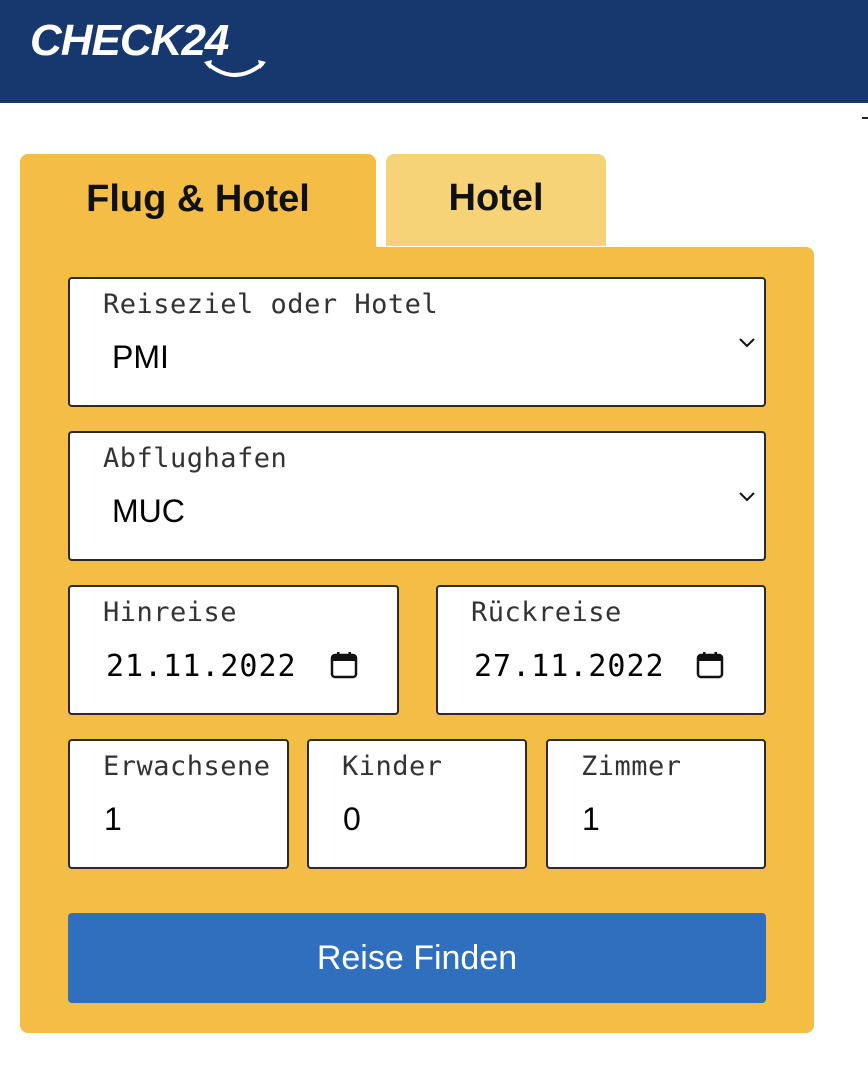 This screenshot has height=1084, width=868. What do you see at coordinates (195, 458) in the screenshot?
I see `departure-airport-label: Abflughafen` at bounding box center [195, 458].